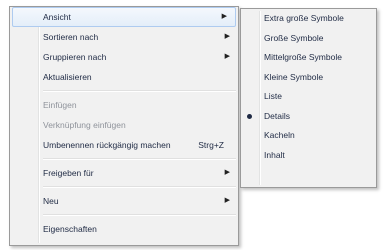 The image size is (389, 250). I want to click on menu-item-freigeben-fuer: Freigeben für ▶, so click(124, 173).